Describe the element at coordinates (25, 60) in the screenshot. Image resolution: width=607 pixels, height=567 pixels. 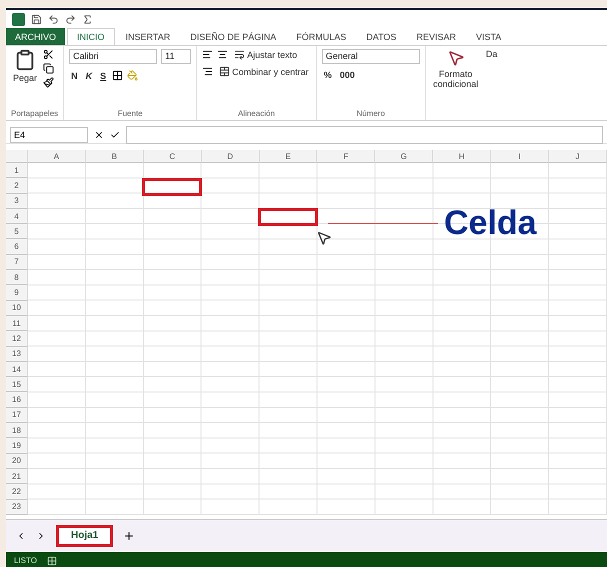
I see `clipboard-icon` at that location.